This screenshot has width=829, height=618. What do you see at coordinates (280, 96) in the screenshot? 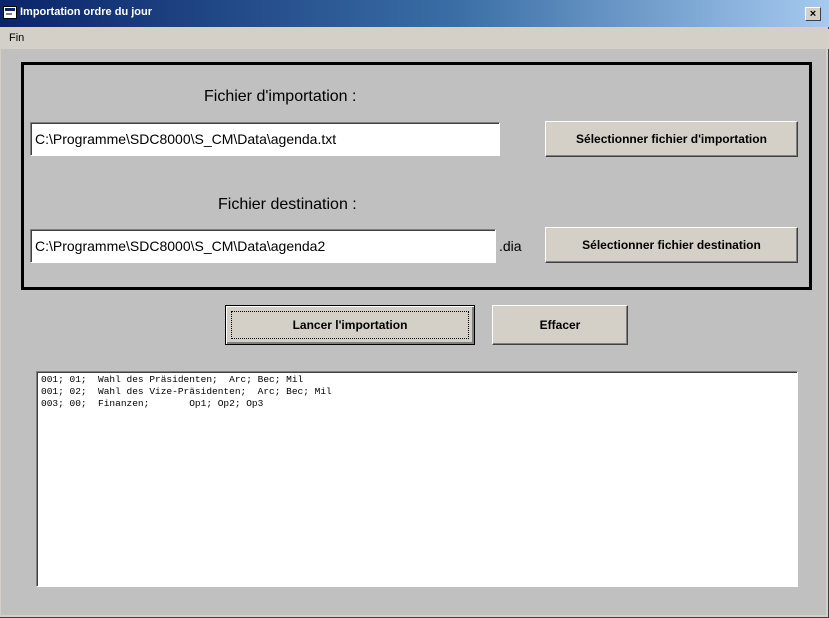
I see `import-file-heading: Fichier d'importation :` at bounding box center [280, 96].